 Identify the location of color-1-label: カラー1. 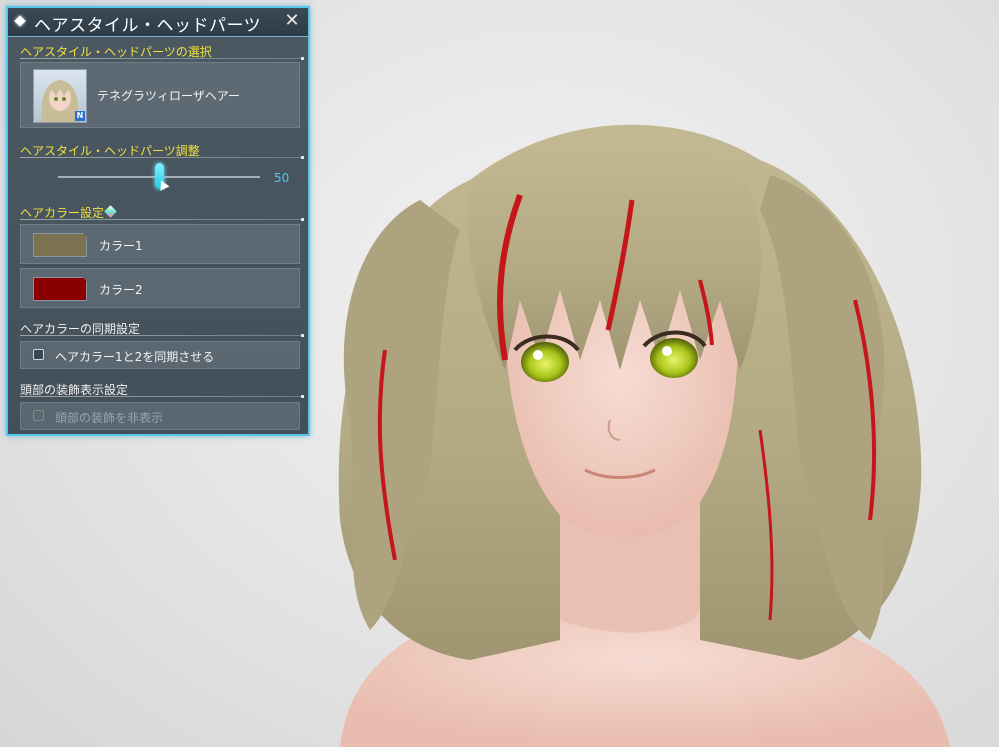
(121, 246).